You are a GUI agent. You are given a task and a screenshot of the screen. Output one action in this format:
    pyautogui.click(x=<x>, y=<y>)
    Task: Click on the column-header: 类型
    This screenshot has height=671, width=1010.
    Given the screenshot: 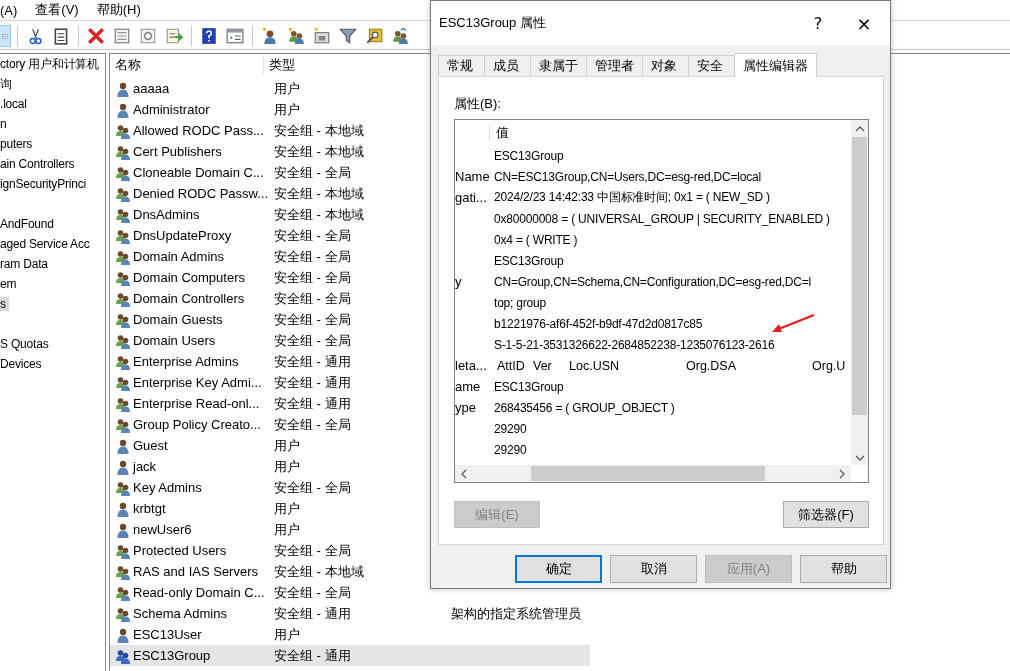 What is the action you would take?
    pyautogui.click(x=279, y=64)
    